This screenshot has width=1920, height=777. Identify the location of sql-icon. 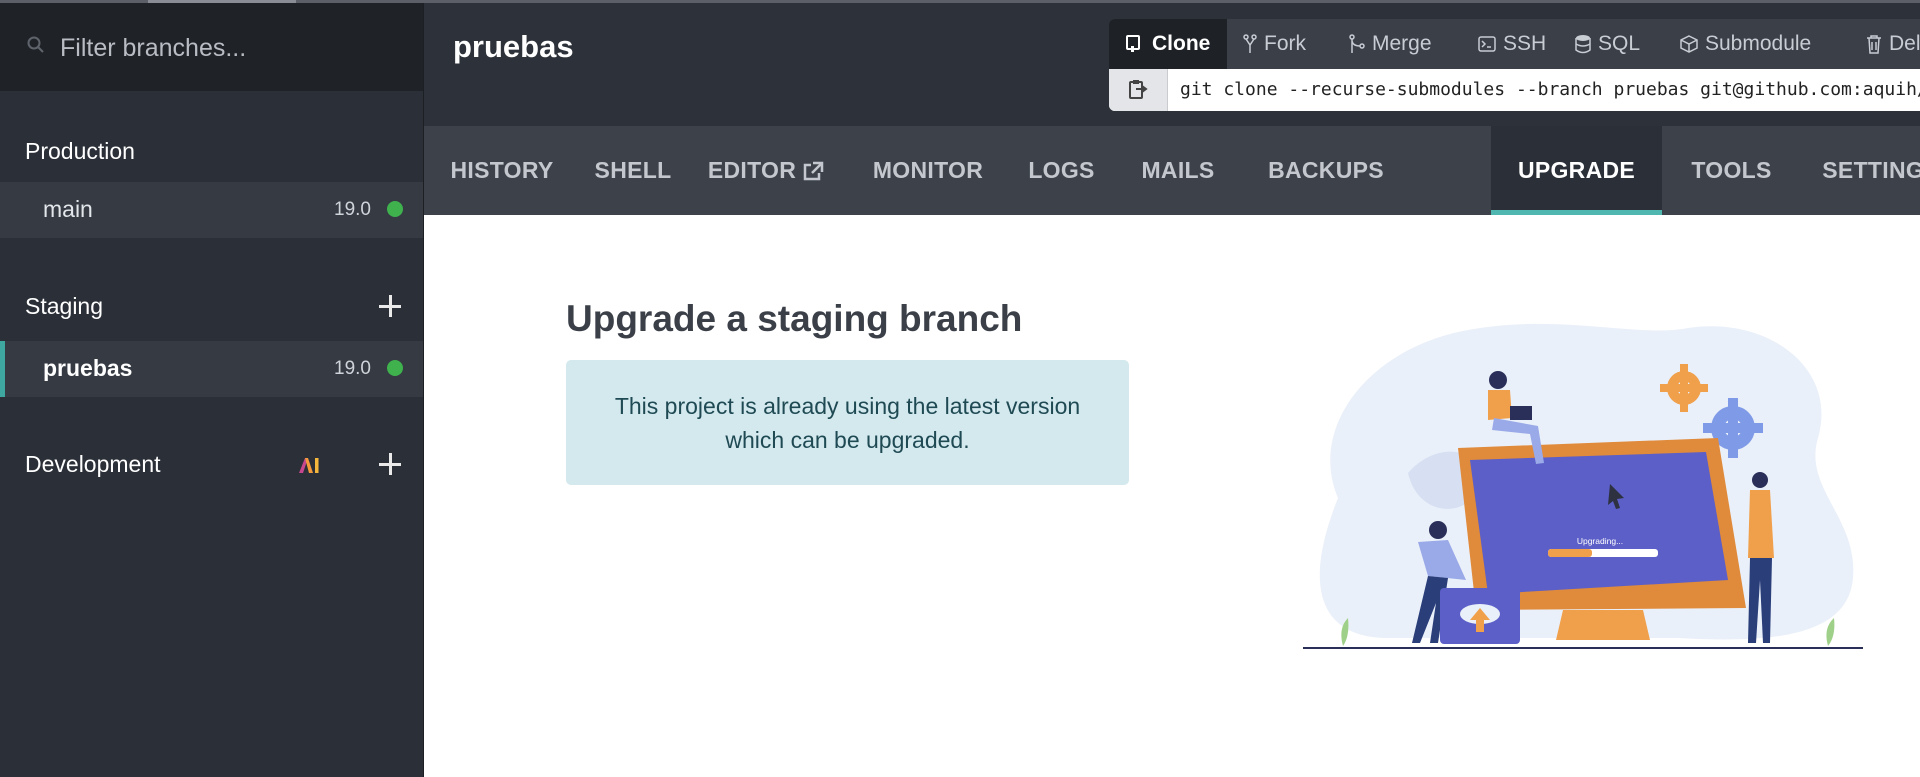
(1583, 44).